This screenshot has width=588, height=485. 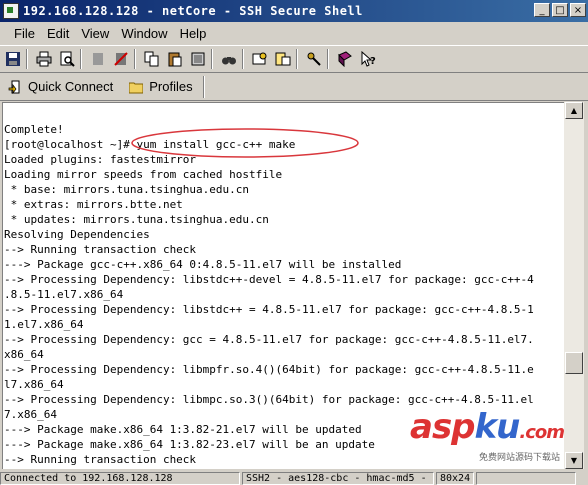 I want to click on quick-connect-label: Quick Connect, so click(x=71, y=86).